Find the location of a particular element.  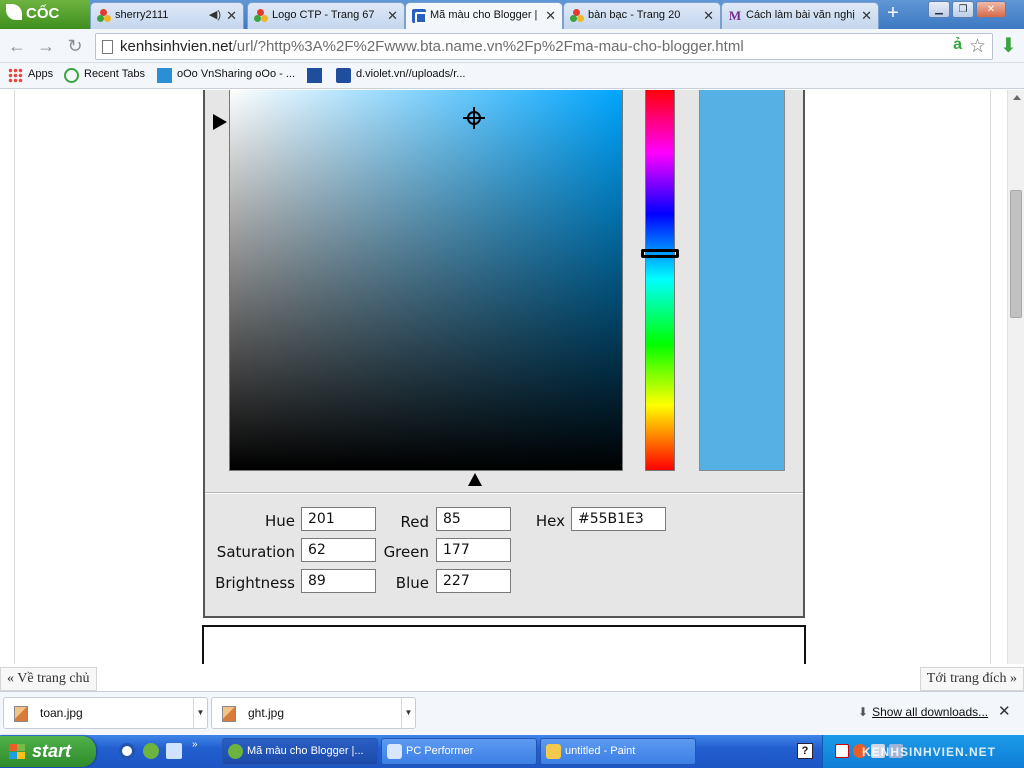

red-input is located at coordinates (473, 519).